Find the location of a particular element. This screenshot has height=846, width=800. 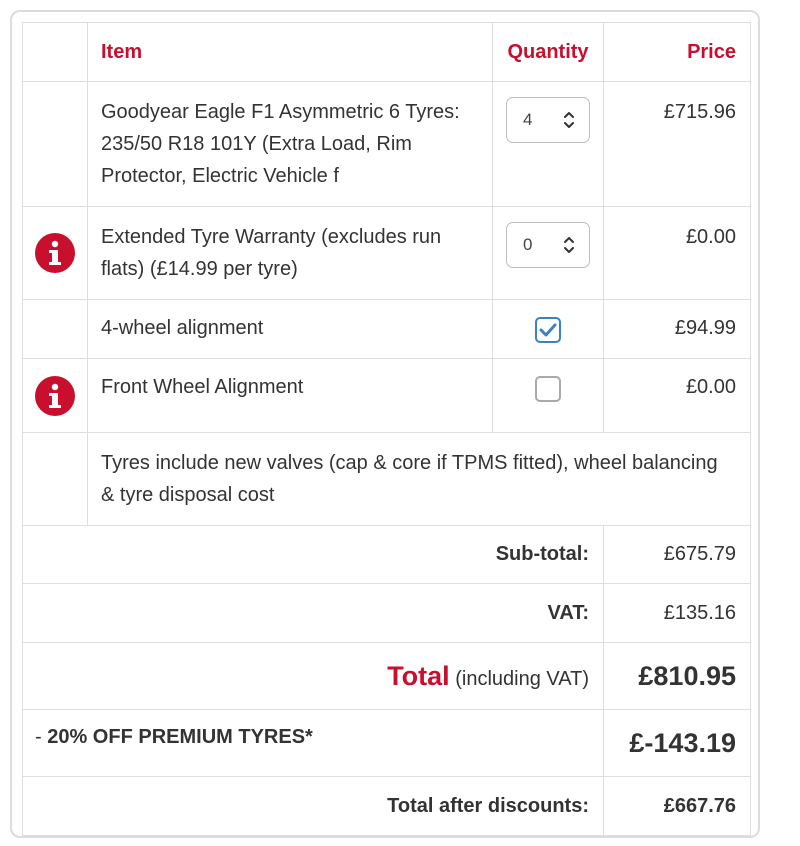

vat-label: VAT: is located at coordinates (313, 613).